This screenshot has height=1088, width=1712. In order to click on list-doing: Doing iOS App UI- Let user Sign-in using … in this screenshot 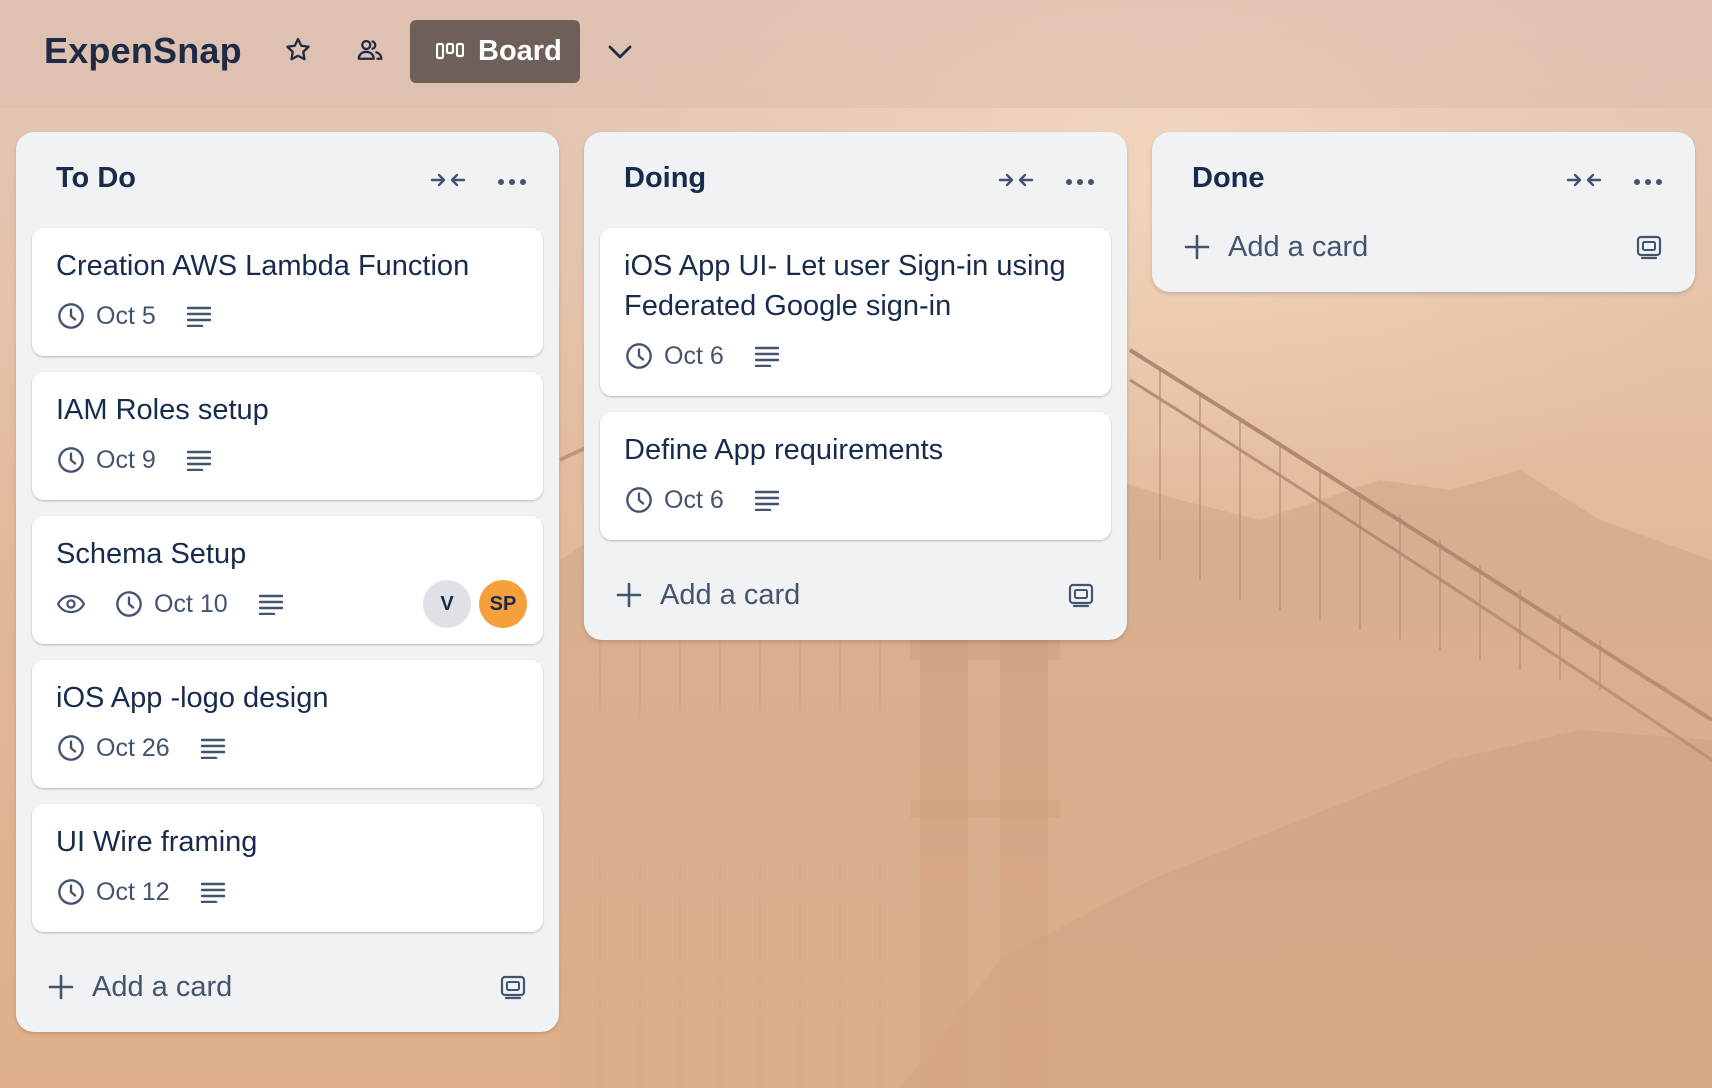, I will do `click(855, 386)`.